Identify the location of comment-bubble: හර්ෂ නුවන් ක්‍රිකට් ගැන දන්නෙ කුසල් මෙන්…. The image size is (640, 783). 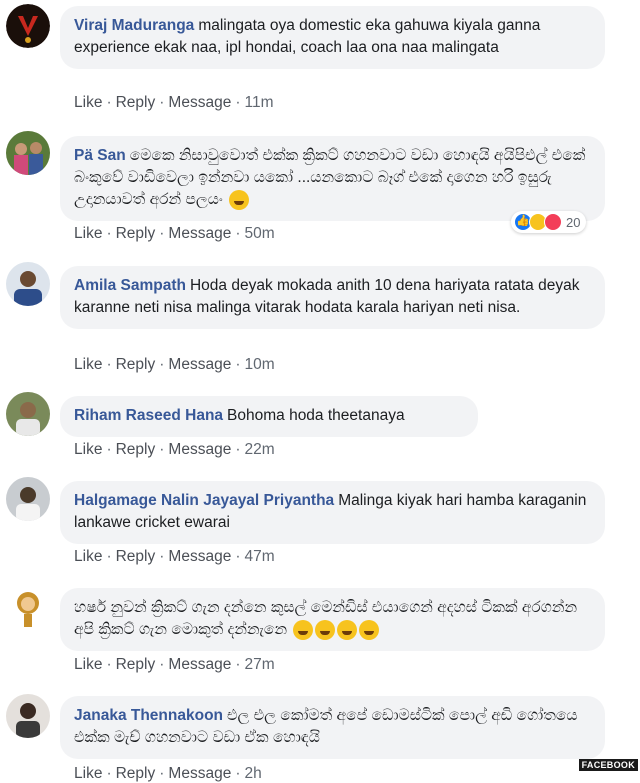
(332, 619).